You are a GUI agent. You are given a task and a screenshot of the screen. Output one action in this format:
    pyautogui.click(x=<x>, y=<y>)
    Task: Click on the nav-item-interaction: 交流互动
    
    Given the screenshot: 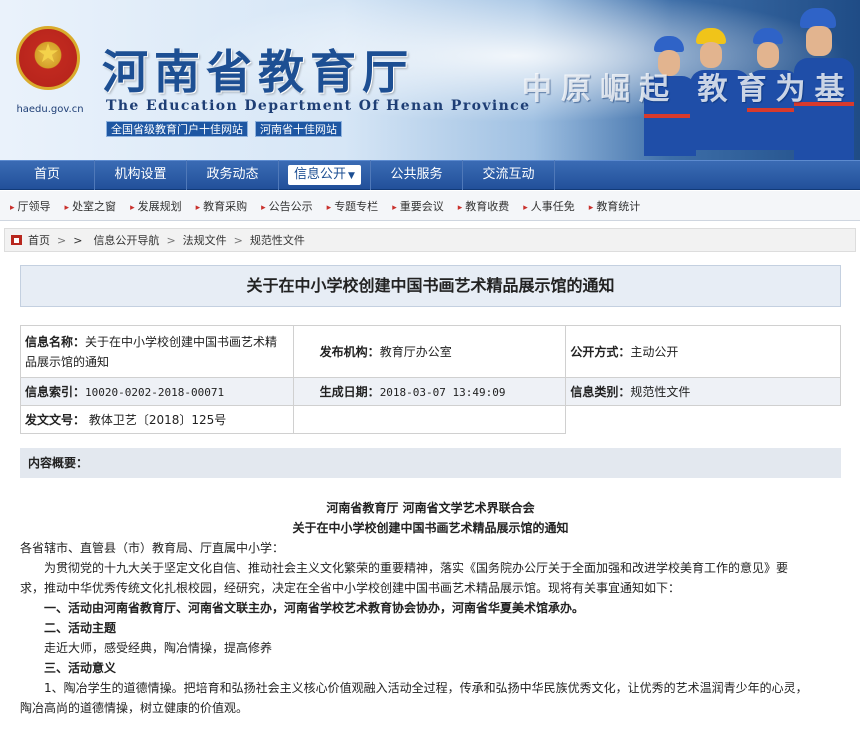 What is the action you would take?
    pyautogui.click(x=509, y=175)
    